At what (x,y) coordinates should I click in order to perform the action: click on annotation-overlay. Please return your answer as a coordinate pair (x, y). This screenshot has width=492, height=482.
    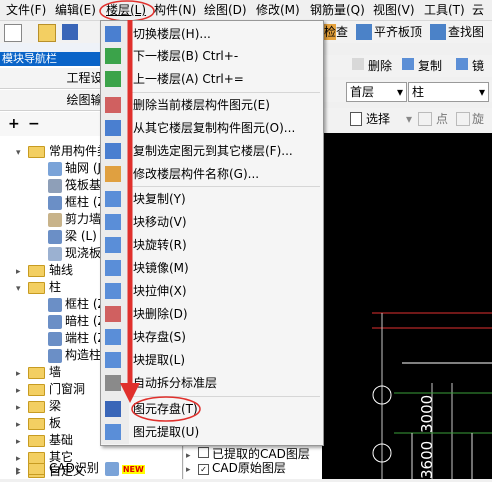
    Looking at the image, I should click on (160, 221).